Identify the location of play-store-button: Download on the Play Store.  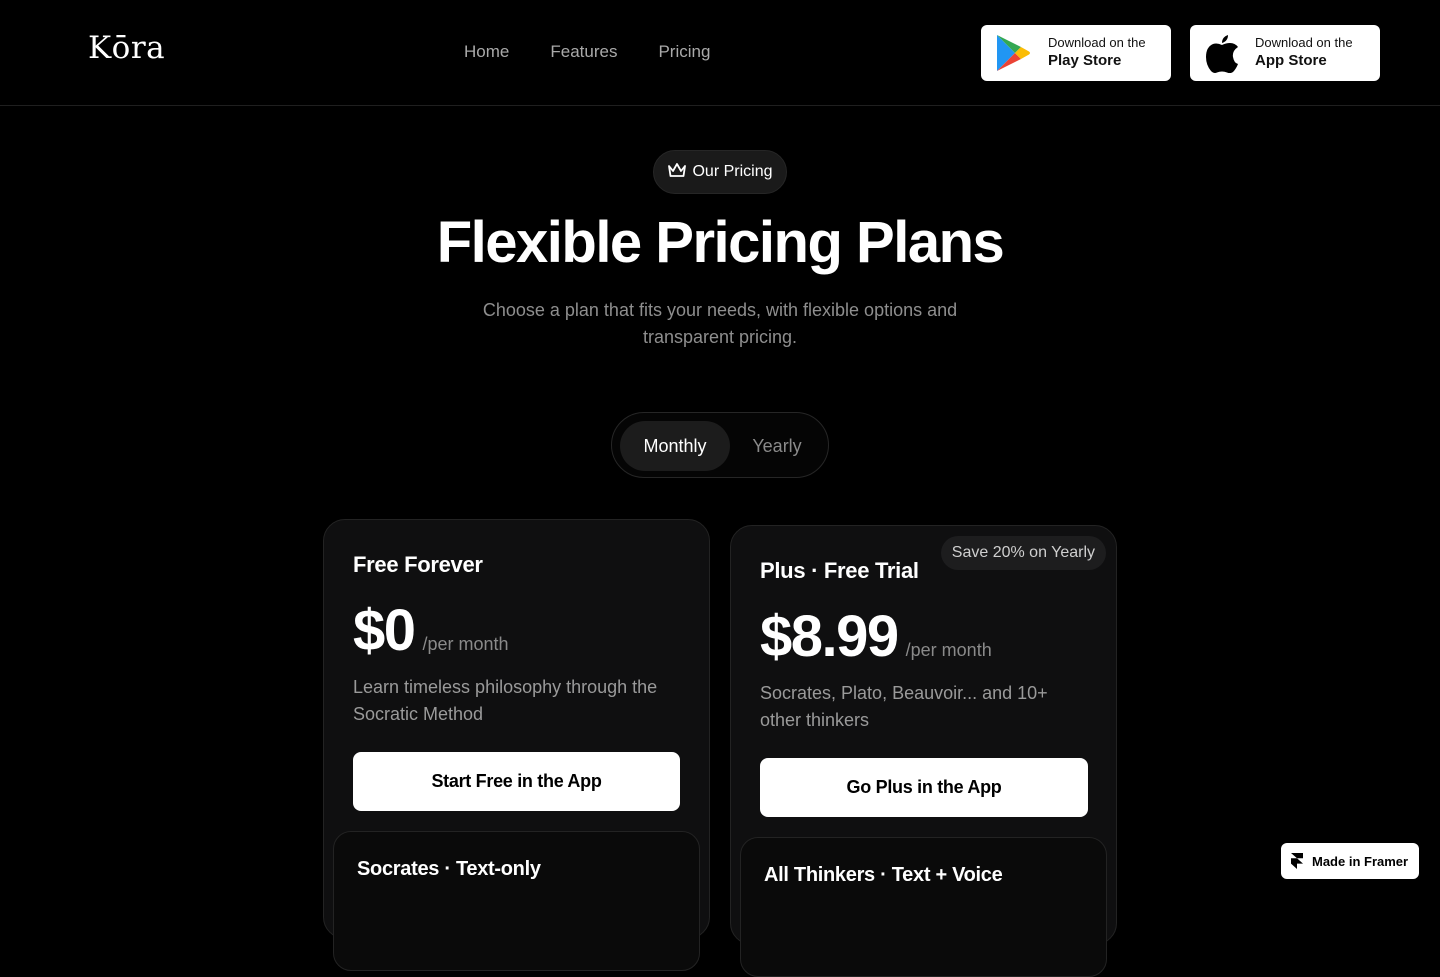
(1076, 53).